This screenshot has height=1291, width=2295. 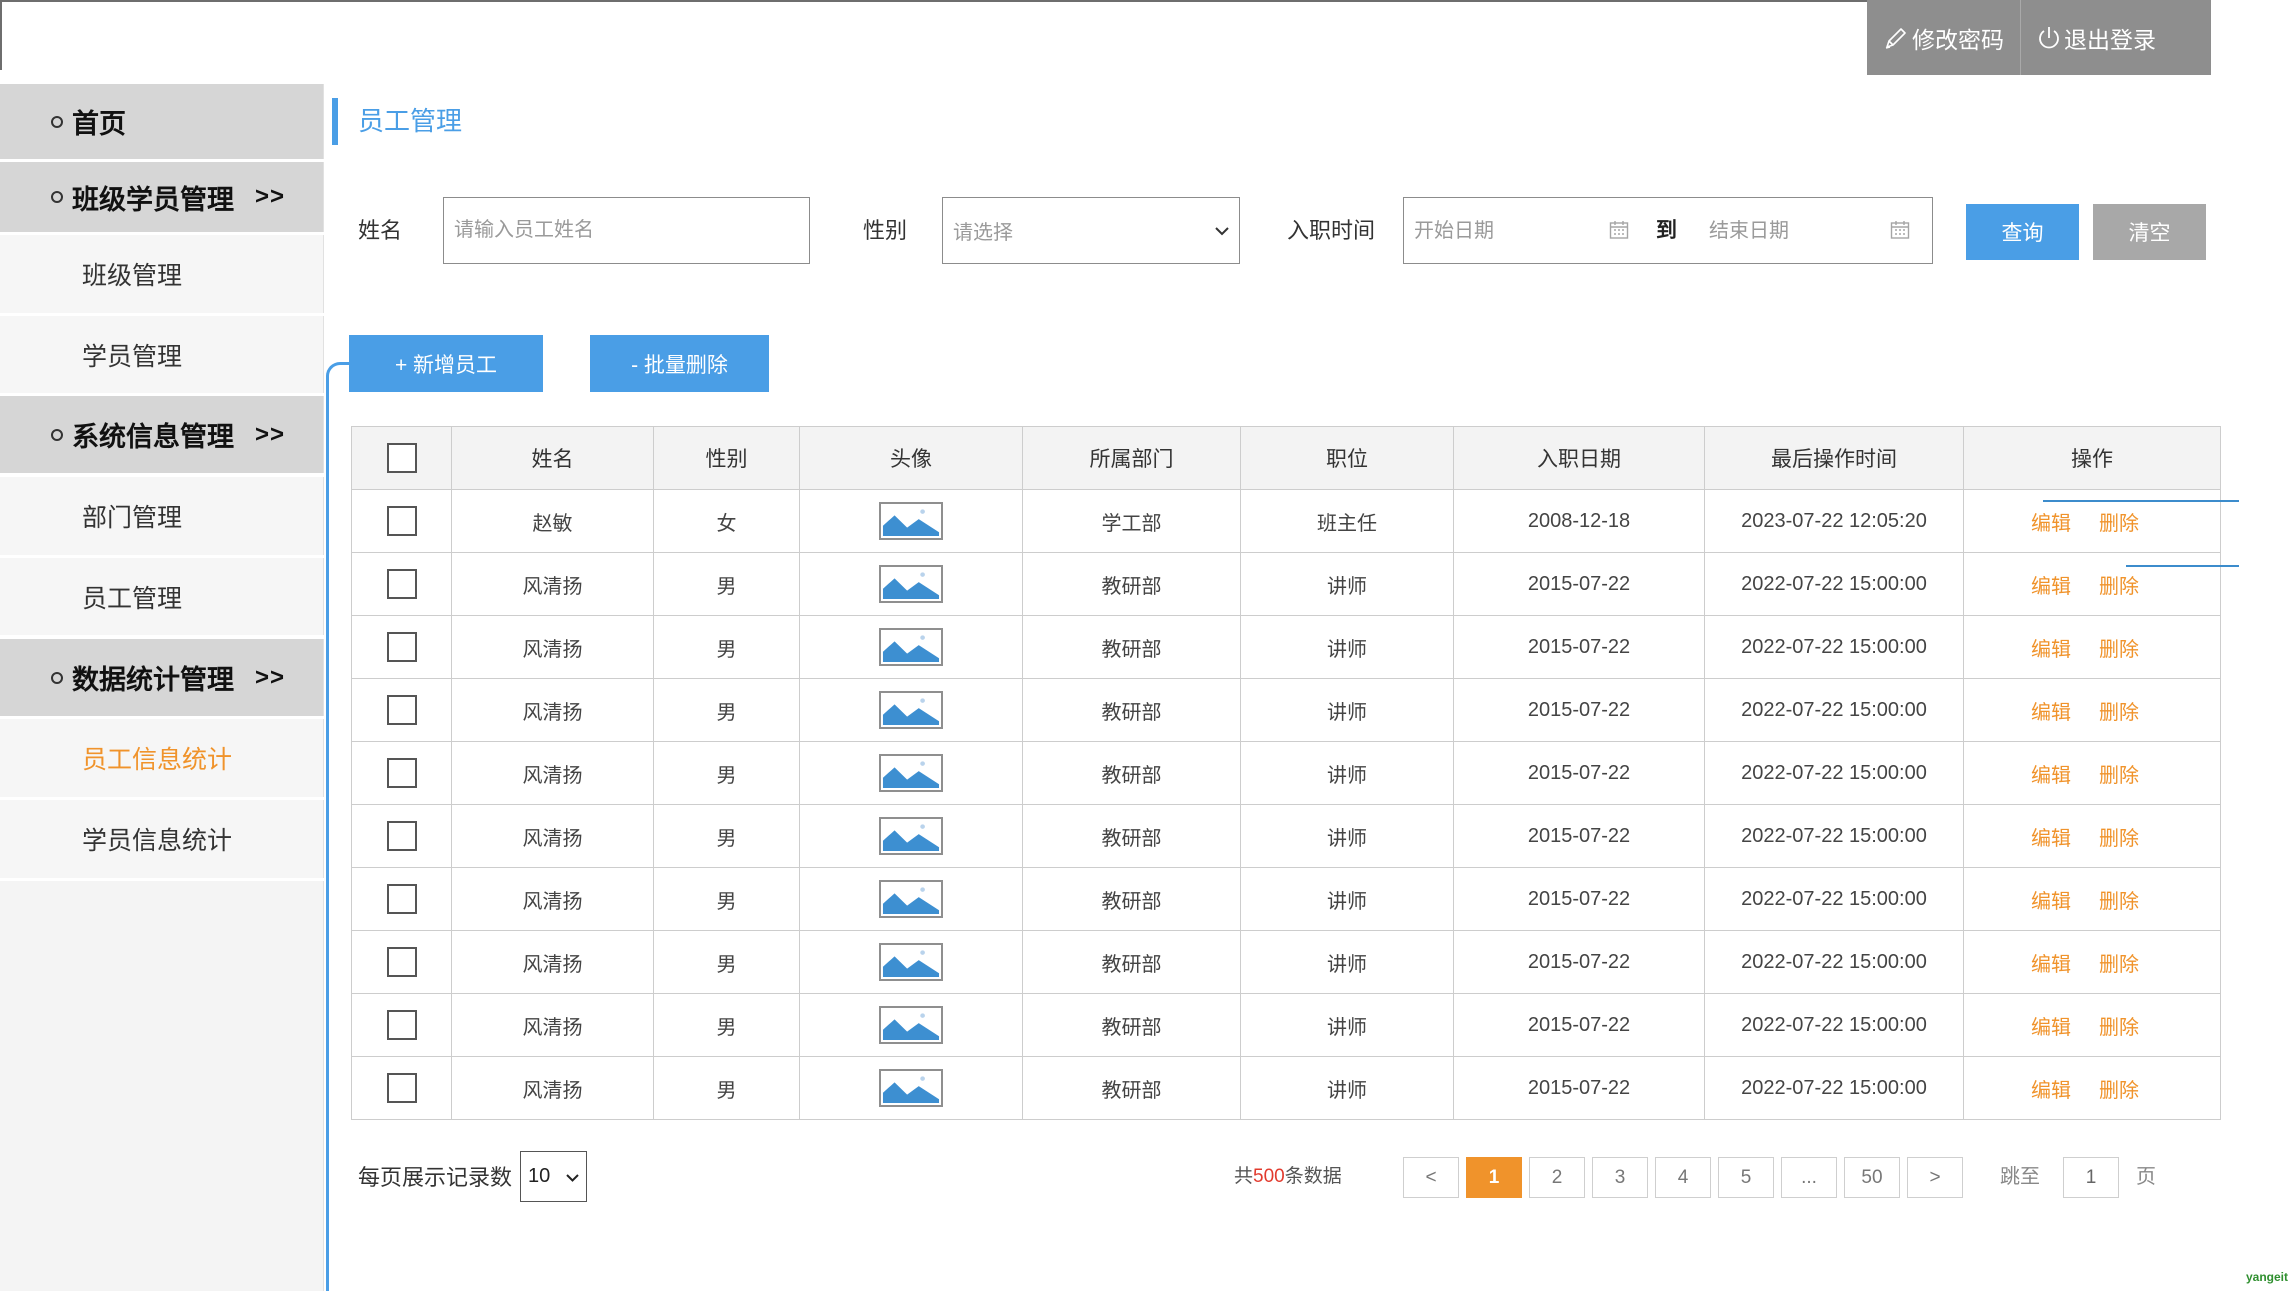 What do you see at coordinates (2149, 232) in the screenshot?
I see `clear-button: 清空` at bounding box center [2149, 232].